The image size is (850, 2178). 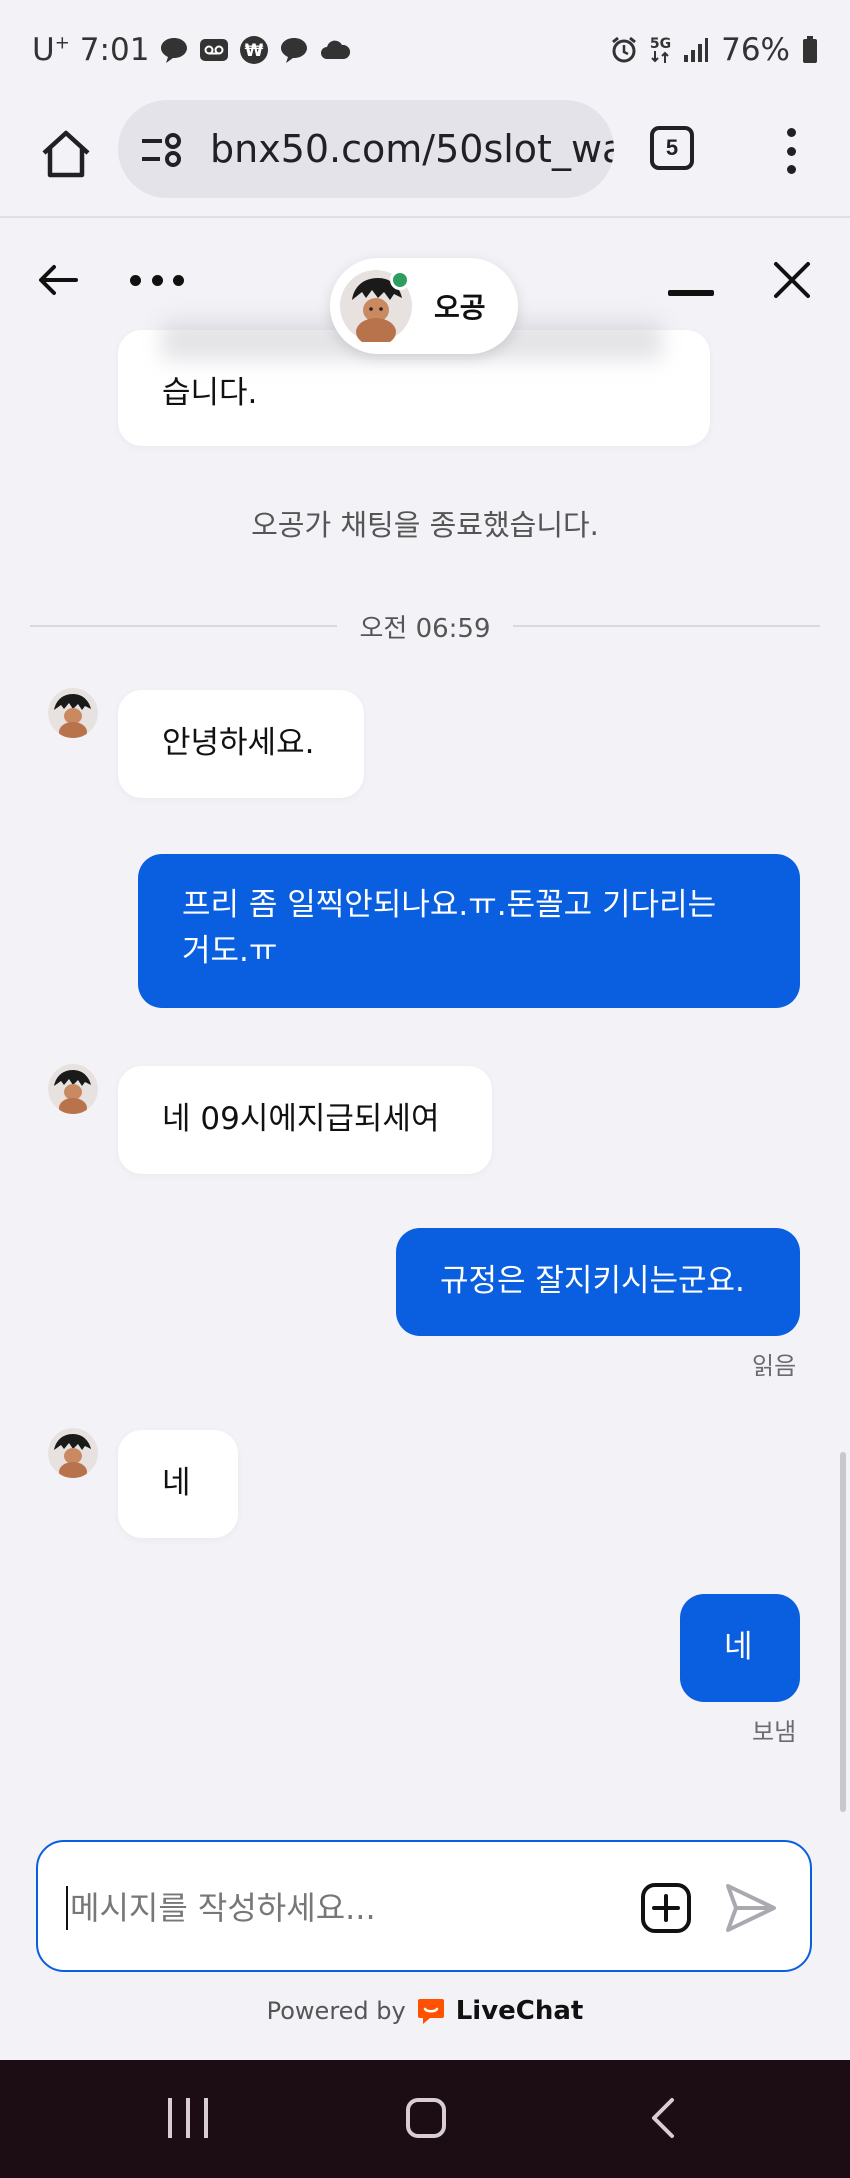 I want to click on message-text: 규정은 잘지키시는군요., so click(x=592, y=1281).